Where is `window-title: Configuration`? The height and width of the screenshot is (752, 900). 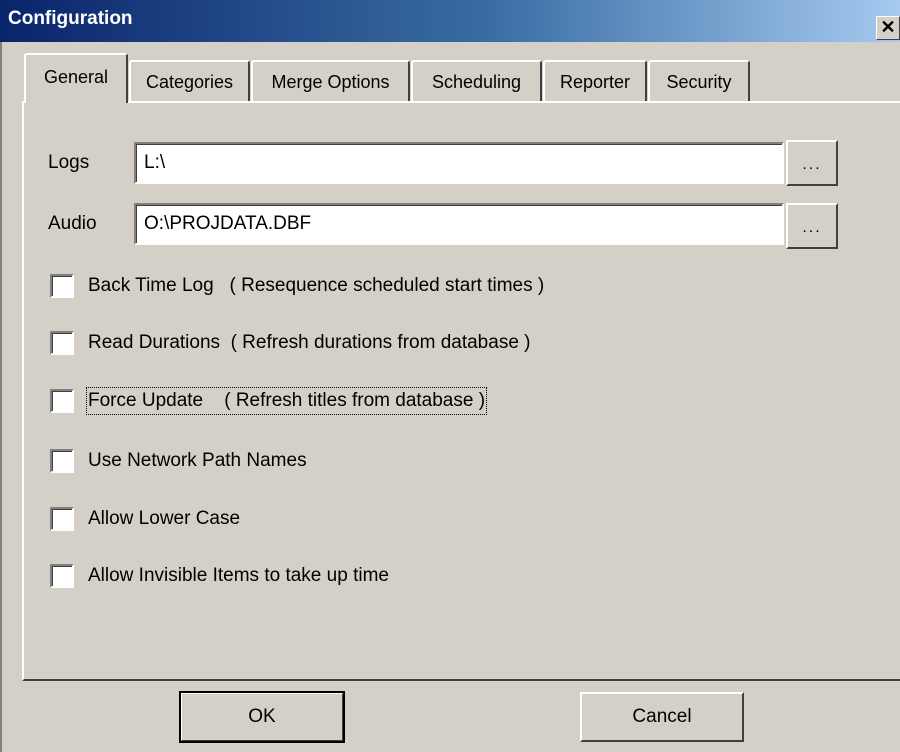 window-title: Configuration is located at coordinates (70, 18).